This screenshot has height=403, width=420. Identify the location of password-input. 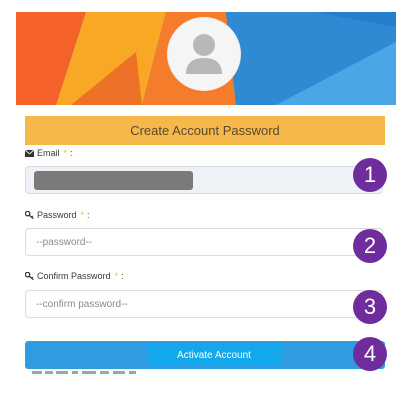
(204, 242).